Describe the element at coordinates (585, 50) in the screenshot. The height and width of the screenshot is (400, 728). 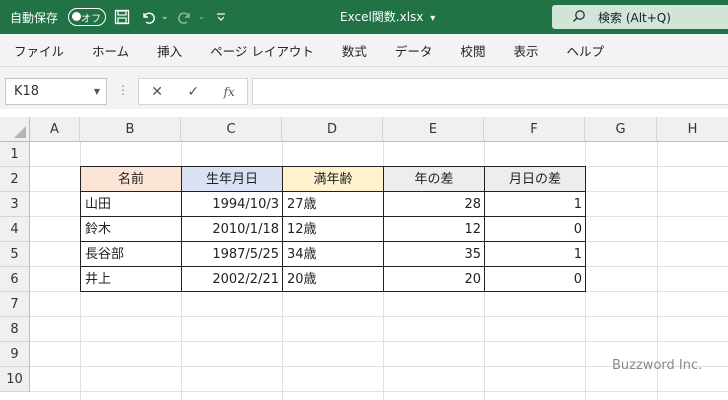
I see `tab-help: ヘルプ` at that location.